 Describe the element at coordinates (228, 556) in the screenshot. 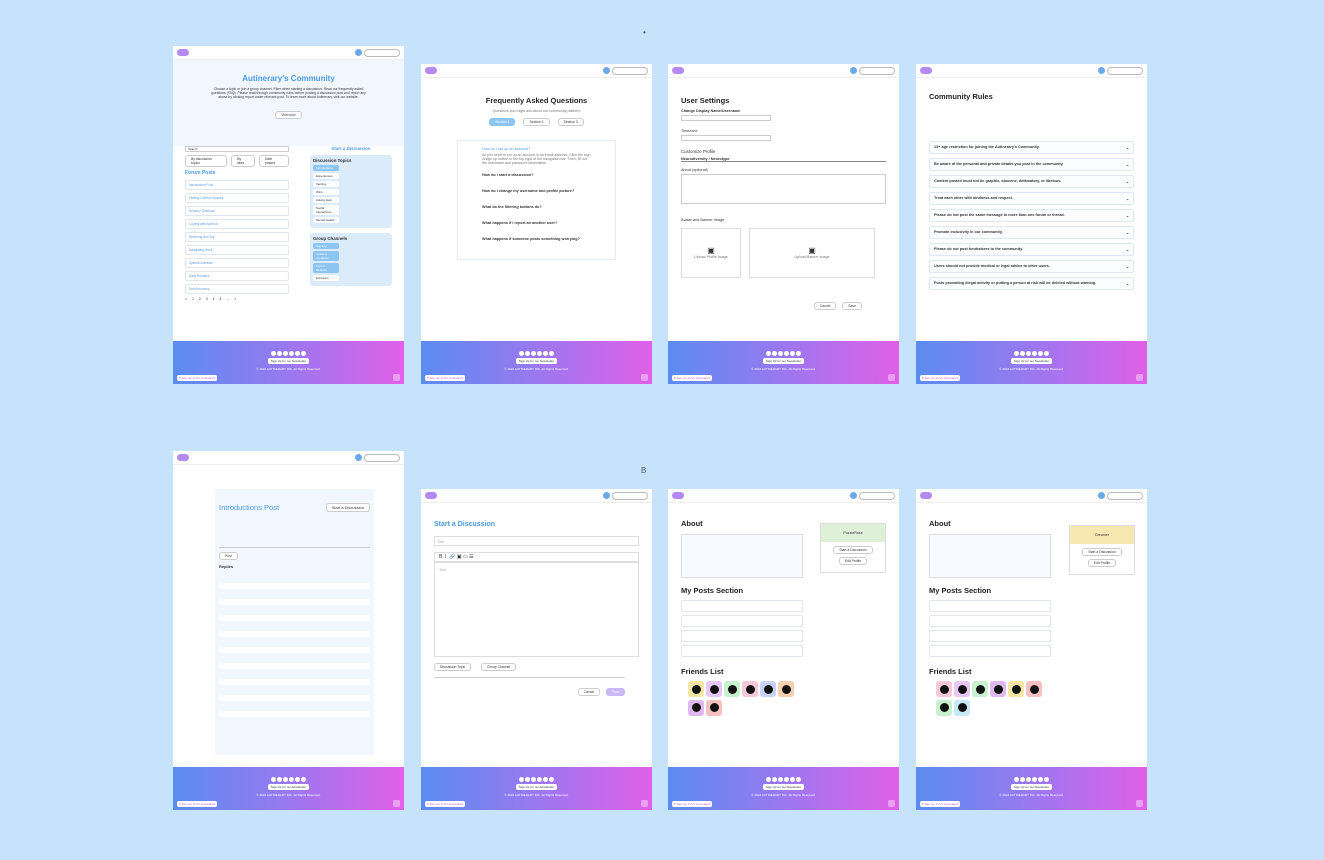

I see `post-button: Post` at that location.